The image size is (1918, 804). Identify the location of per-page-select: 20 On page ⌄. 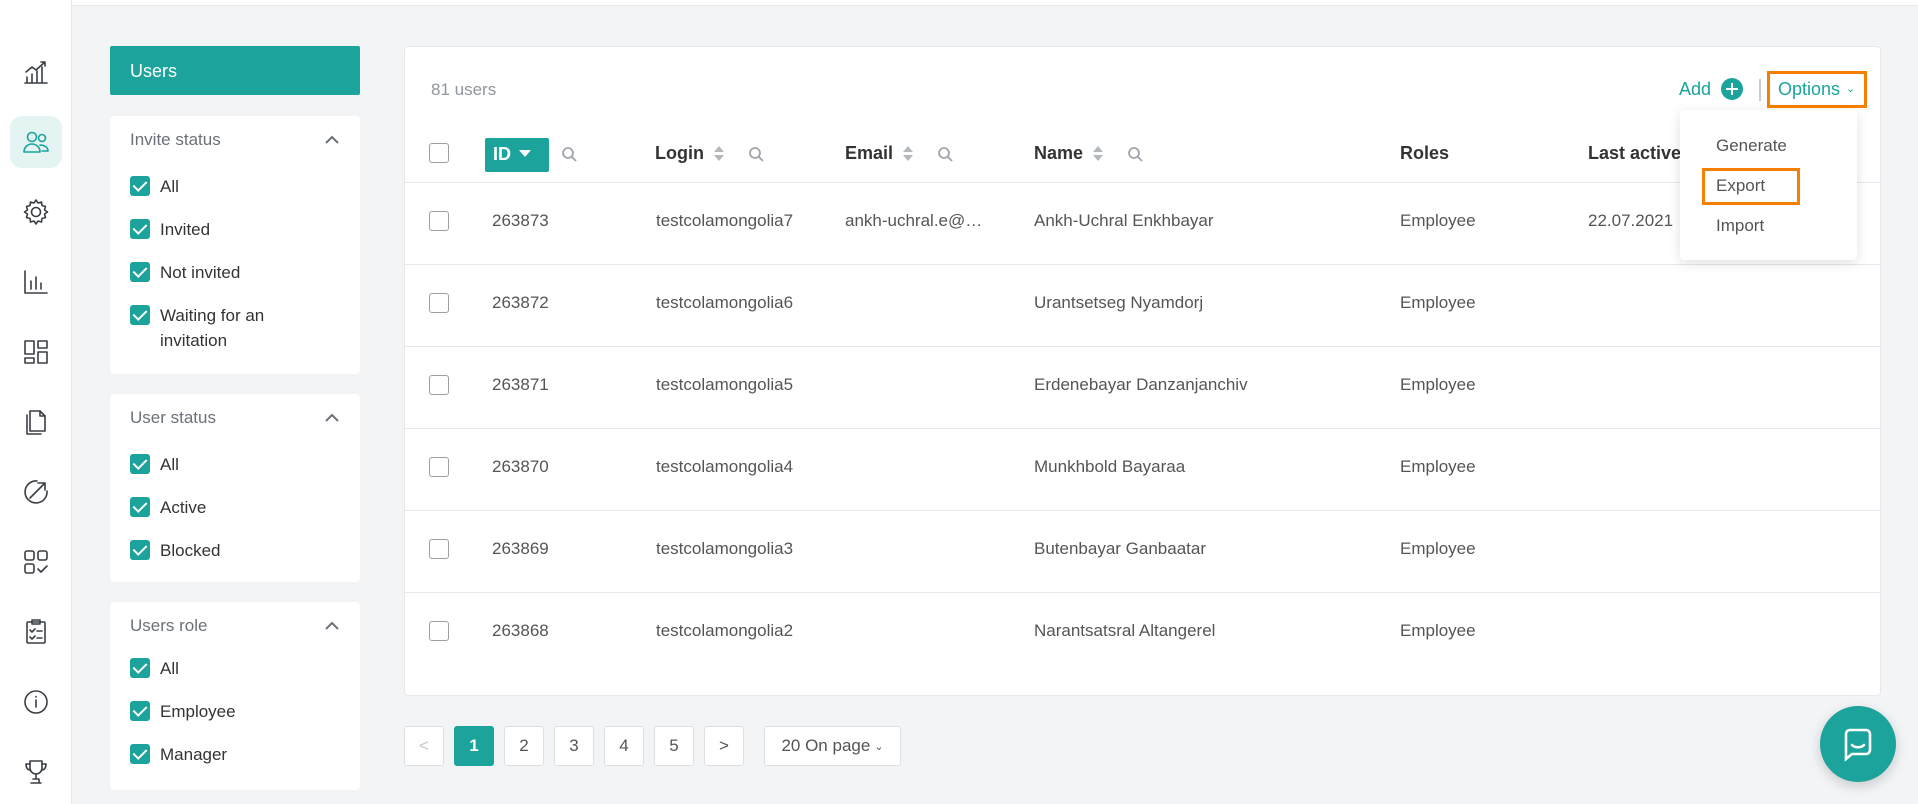
(832, 746).